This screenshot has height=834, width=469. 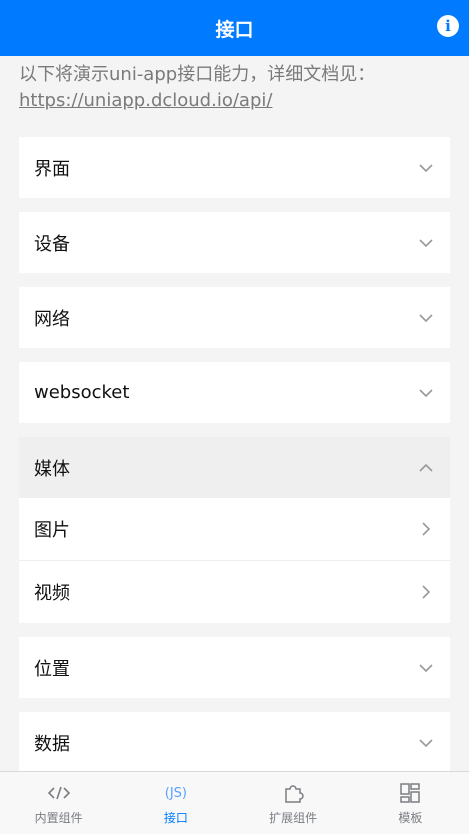 I want to click on group-label: 设备, so click(x=52, y=244).